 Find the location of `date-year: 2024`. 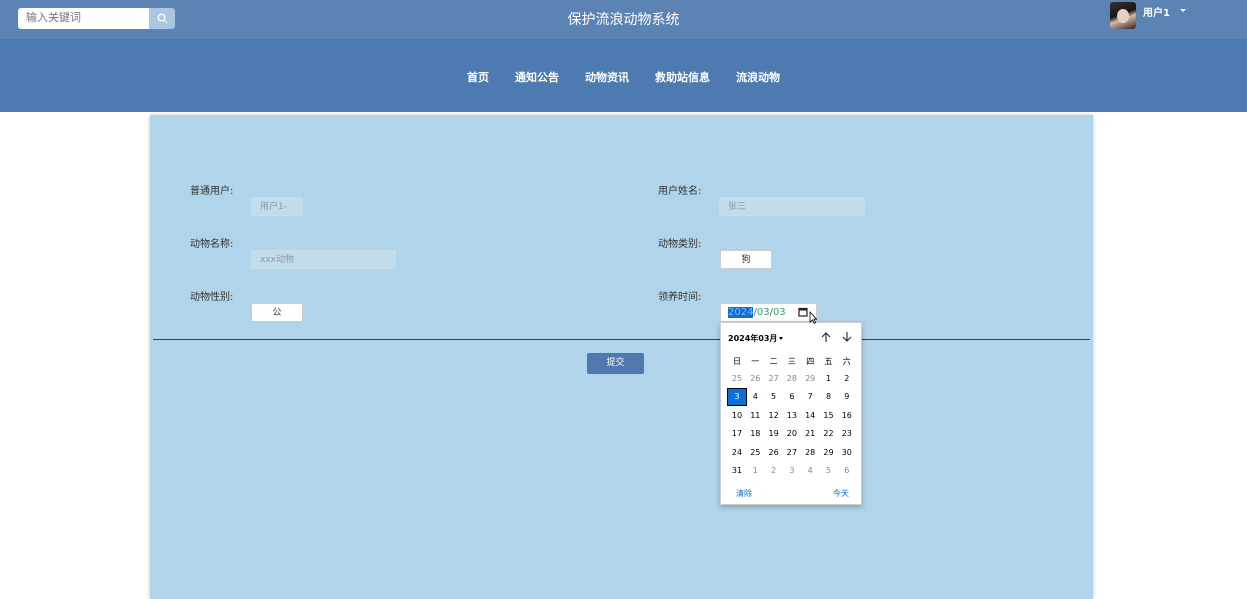

date-year: 2024 is located at coordinates (741, 312).